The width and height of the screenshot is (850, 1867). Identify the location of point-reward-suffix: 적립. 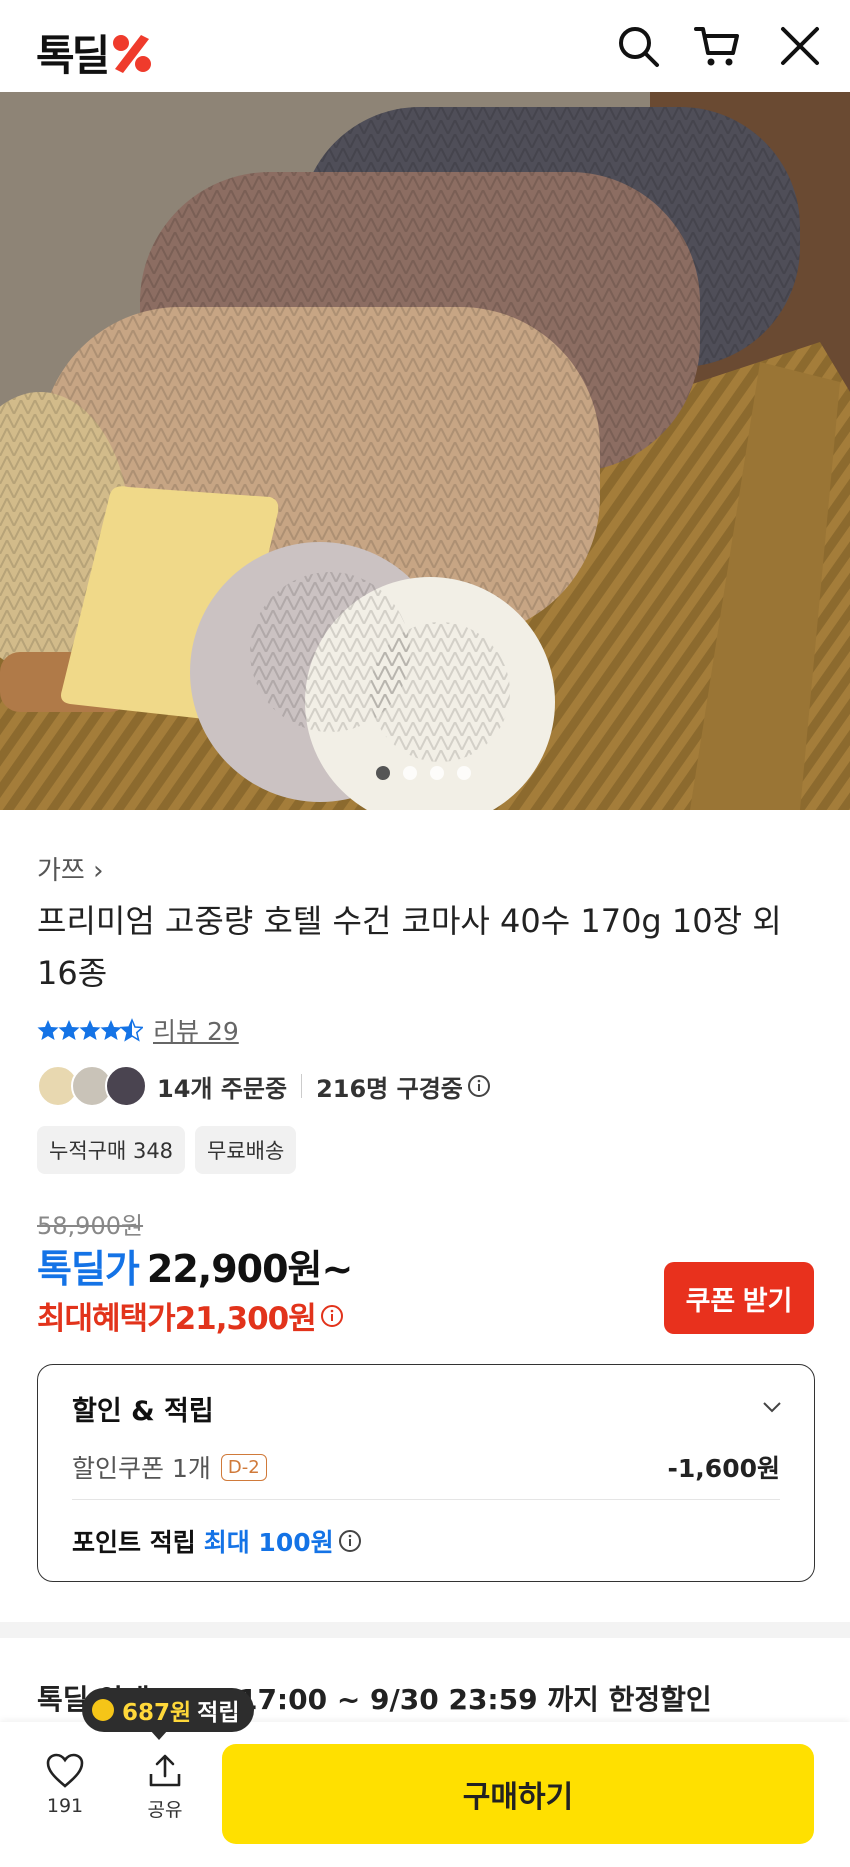
(218, 1713).